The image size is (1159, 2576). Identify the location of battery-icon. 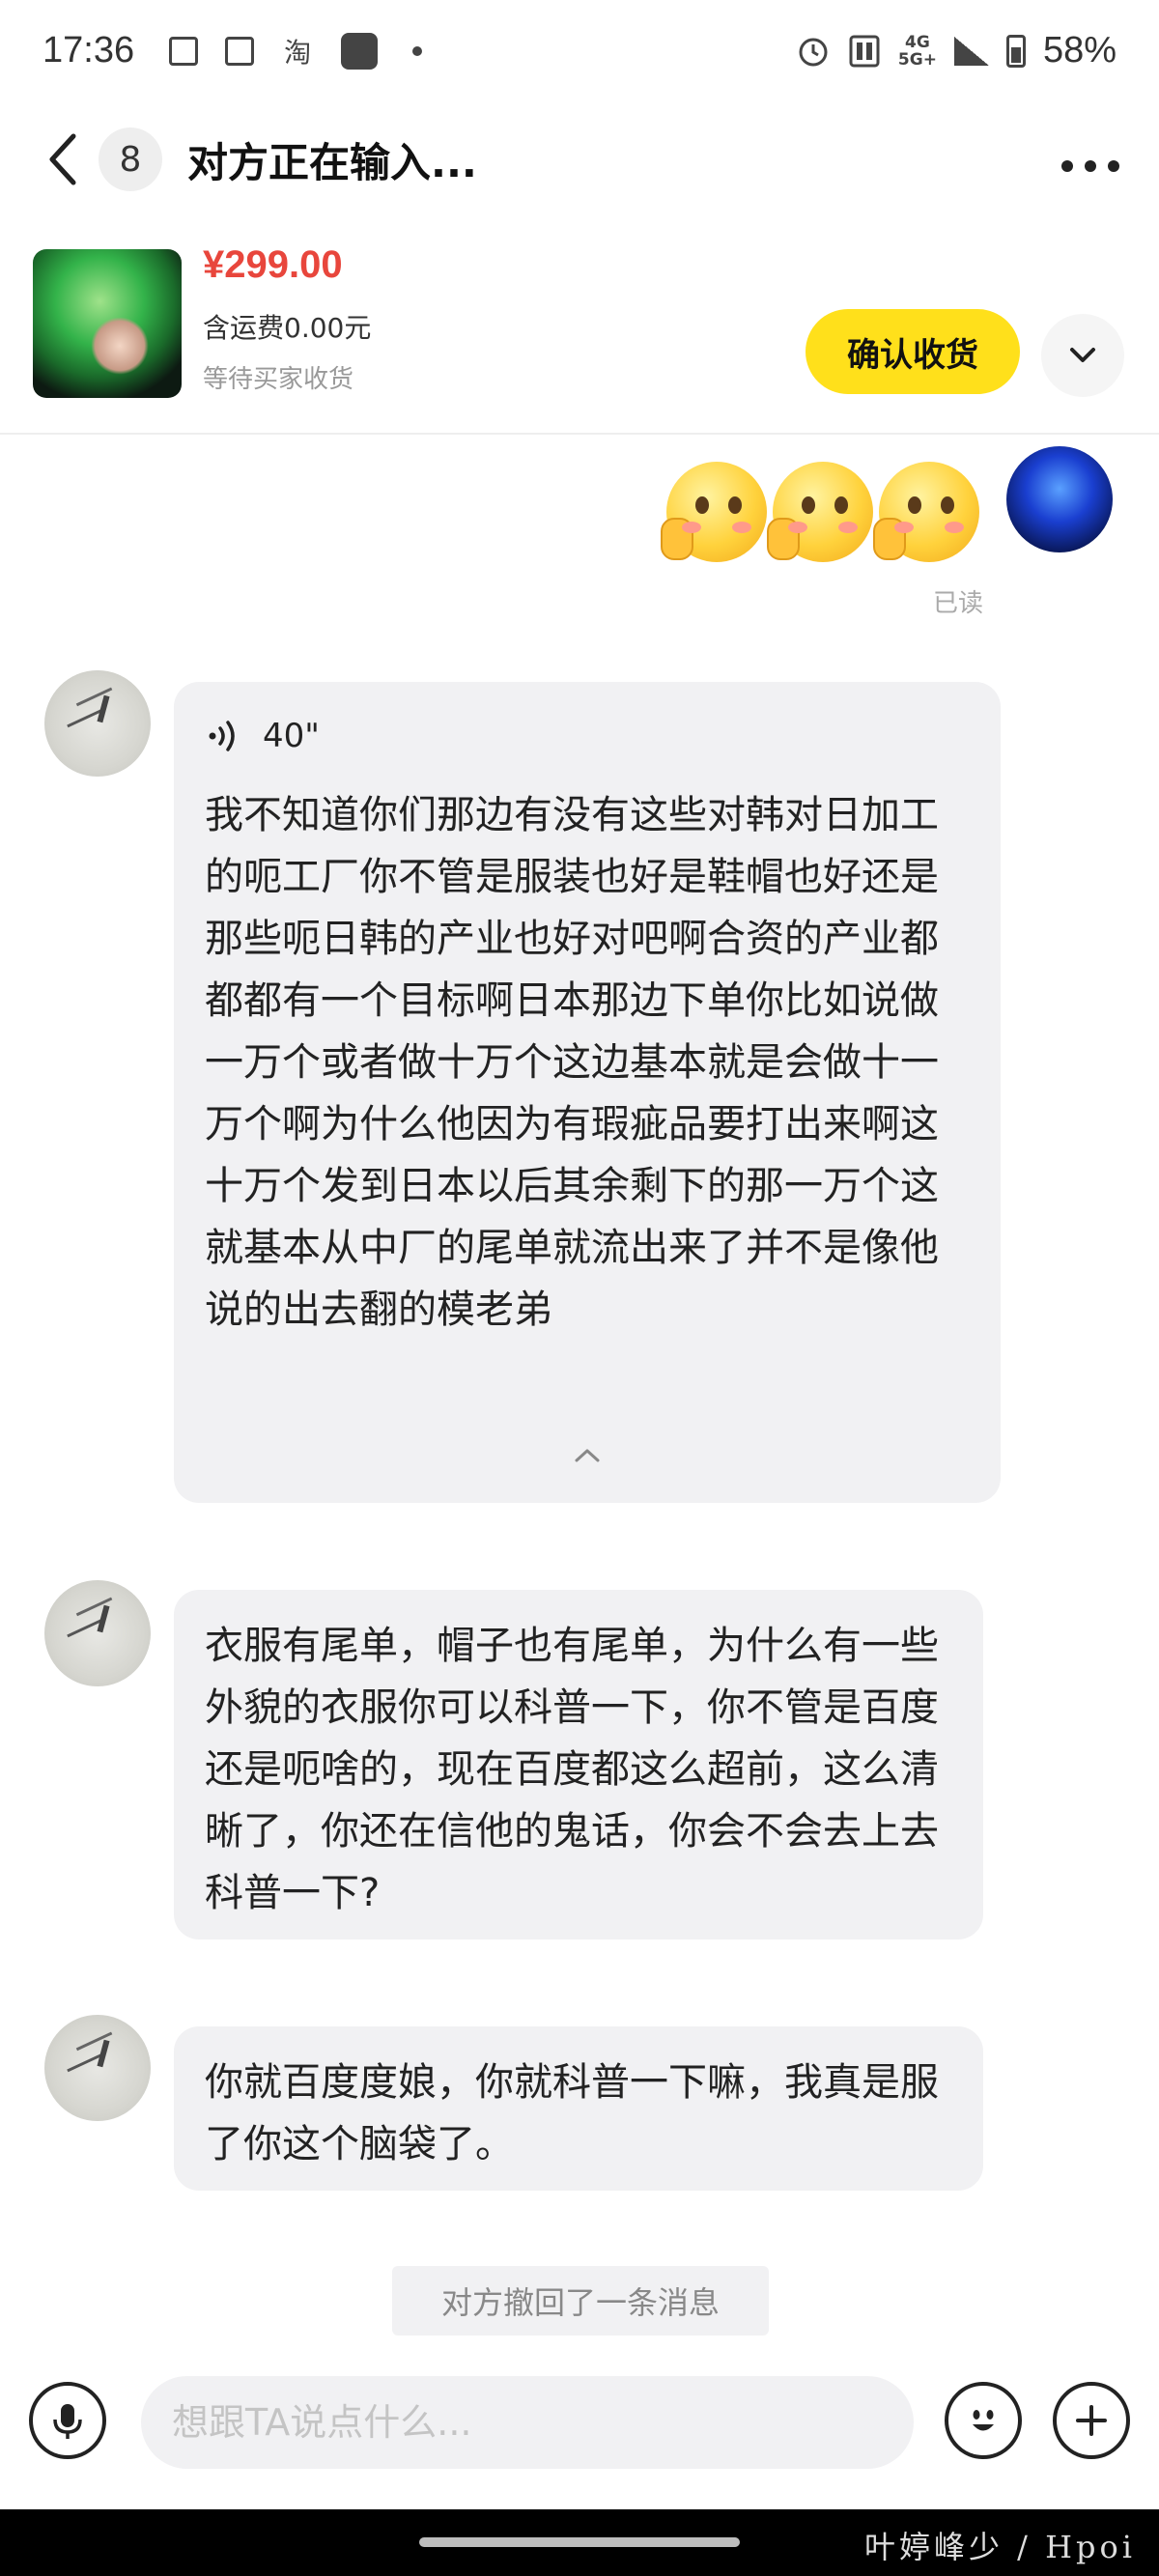
(1016, 51).